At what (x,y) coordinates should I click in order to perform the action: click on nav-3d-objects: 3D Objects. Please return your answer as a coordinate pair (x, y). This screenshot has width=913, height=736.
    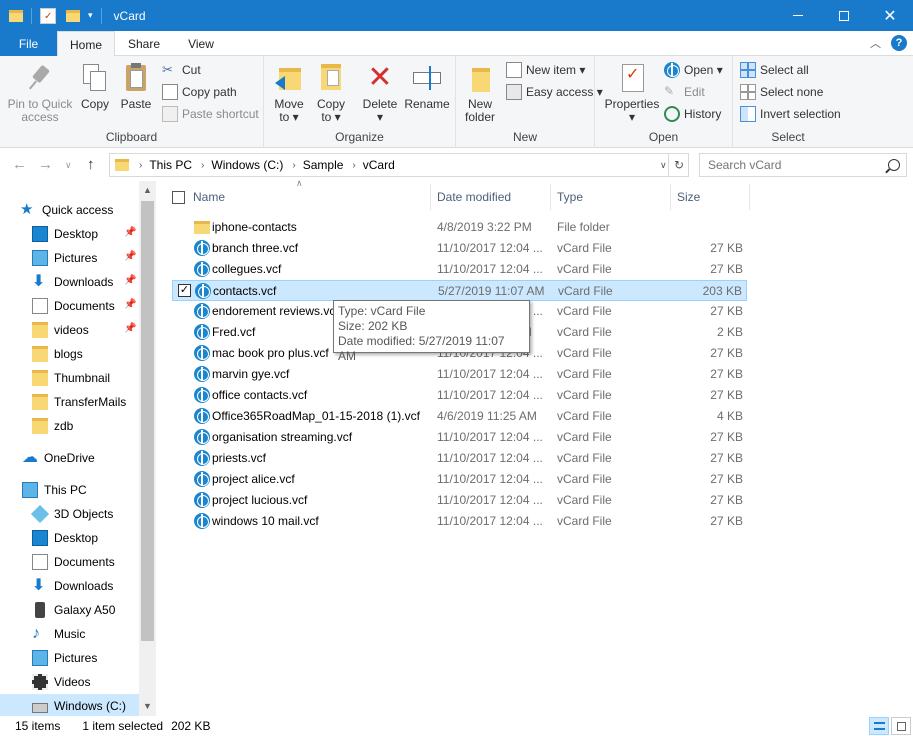
    Looking at the image, I should click on (71, 514).